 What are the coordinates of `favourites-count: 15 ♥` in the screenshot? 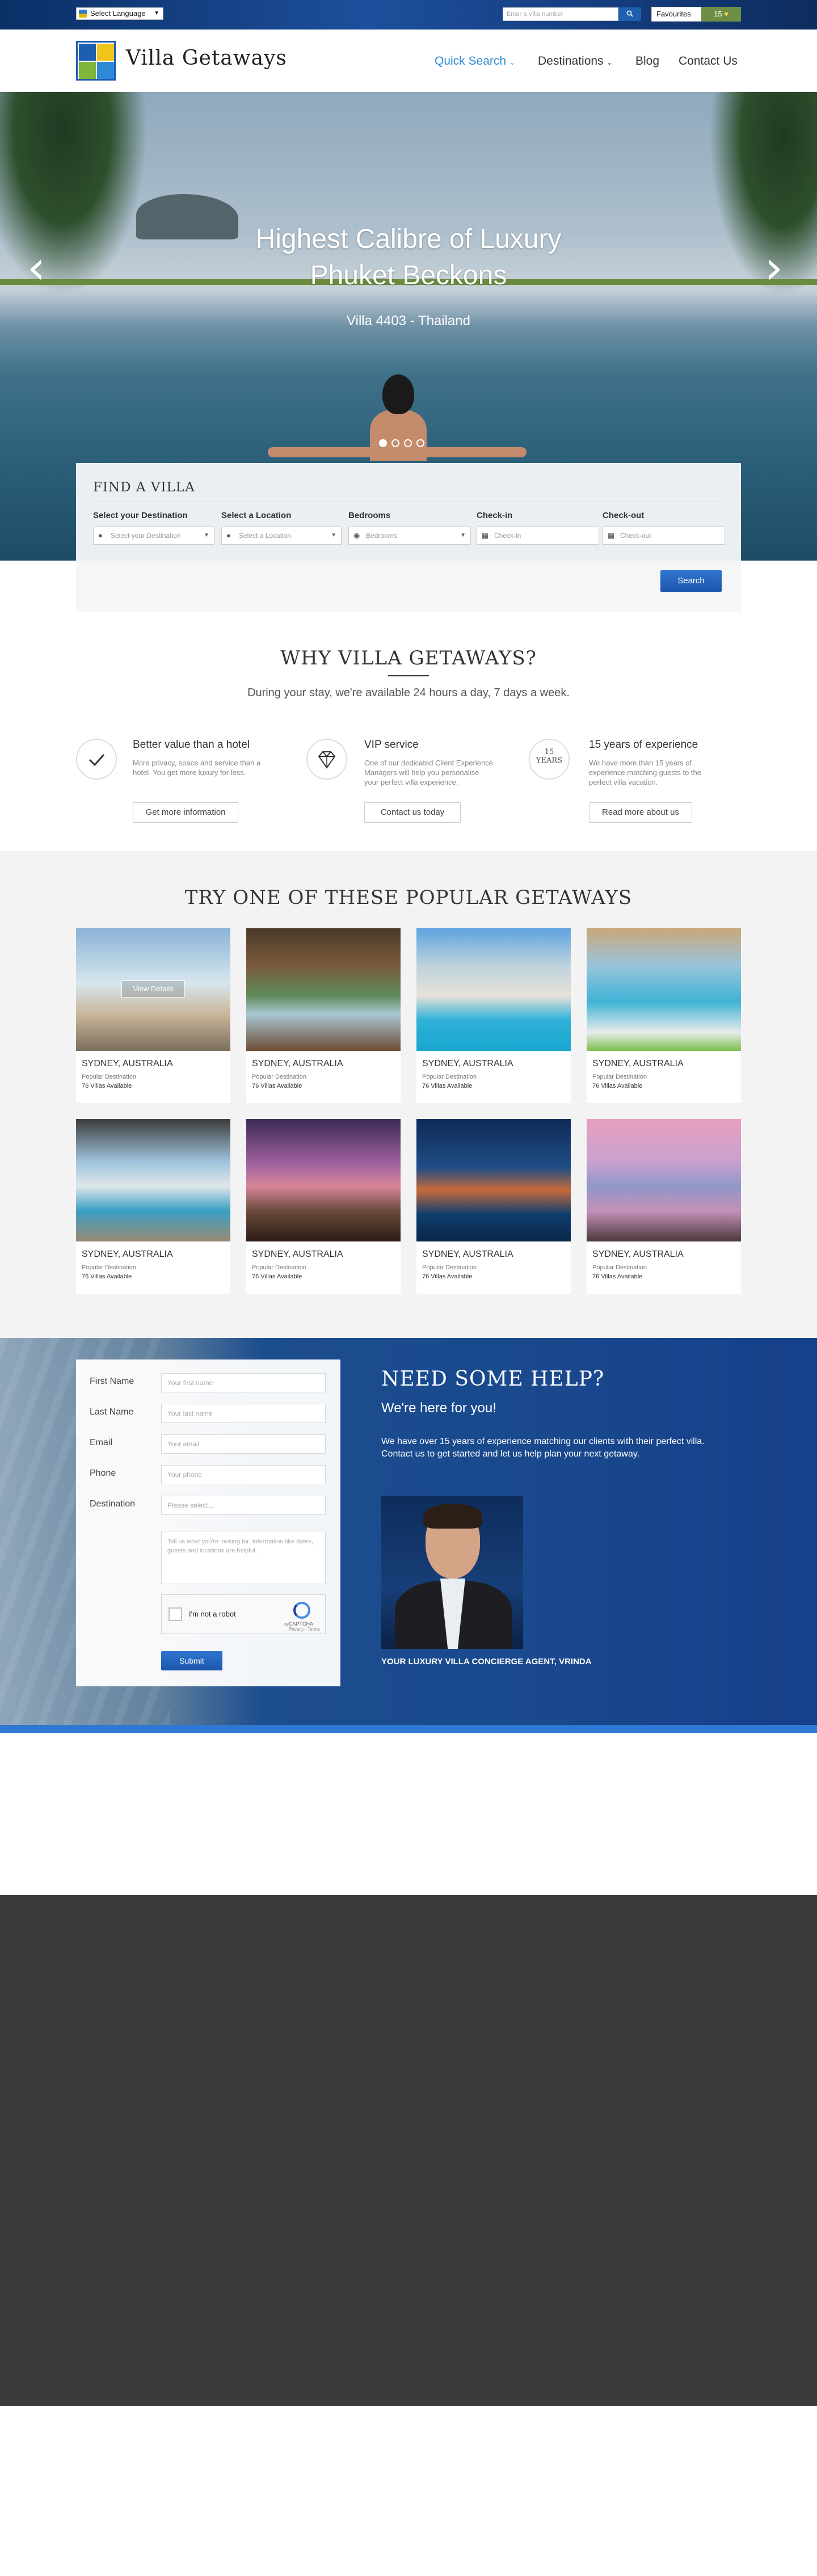 It's located at (721, 14).